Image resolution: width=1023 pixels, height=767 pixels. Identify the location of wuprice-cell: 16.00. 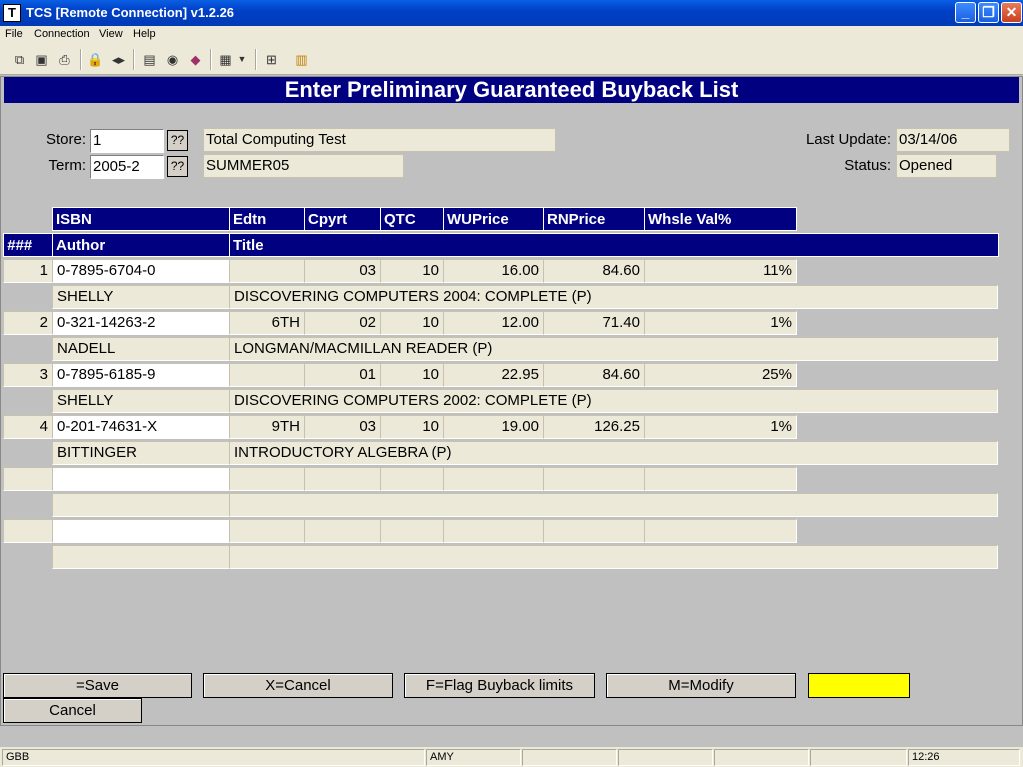
(493, 271).